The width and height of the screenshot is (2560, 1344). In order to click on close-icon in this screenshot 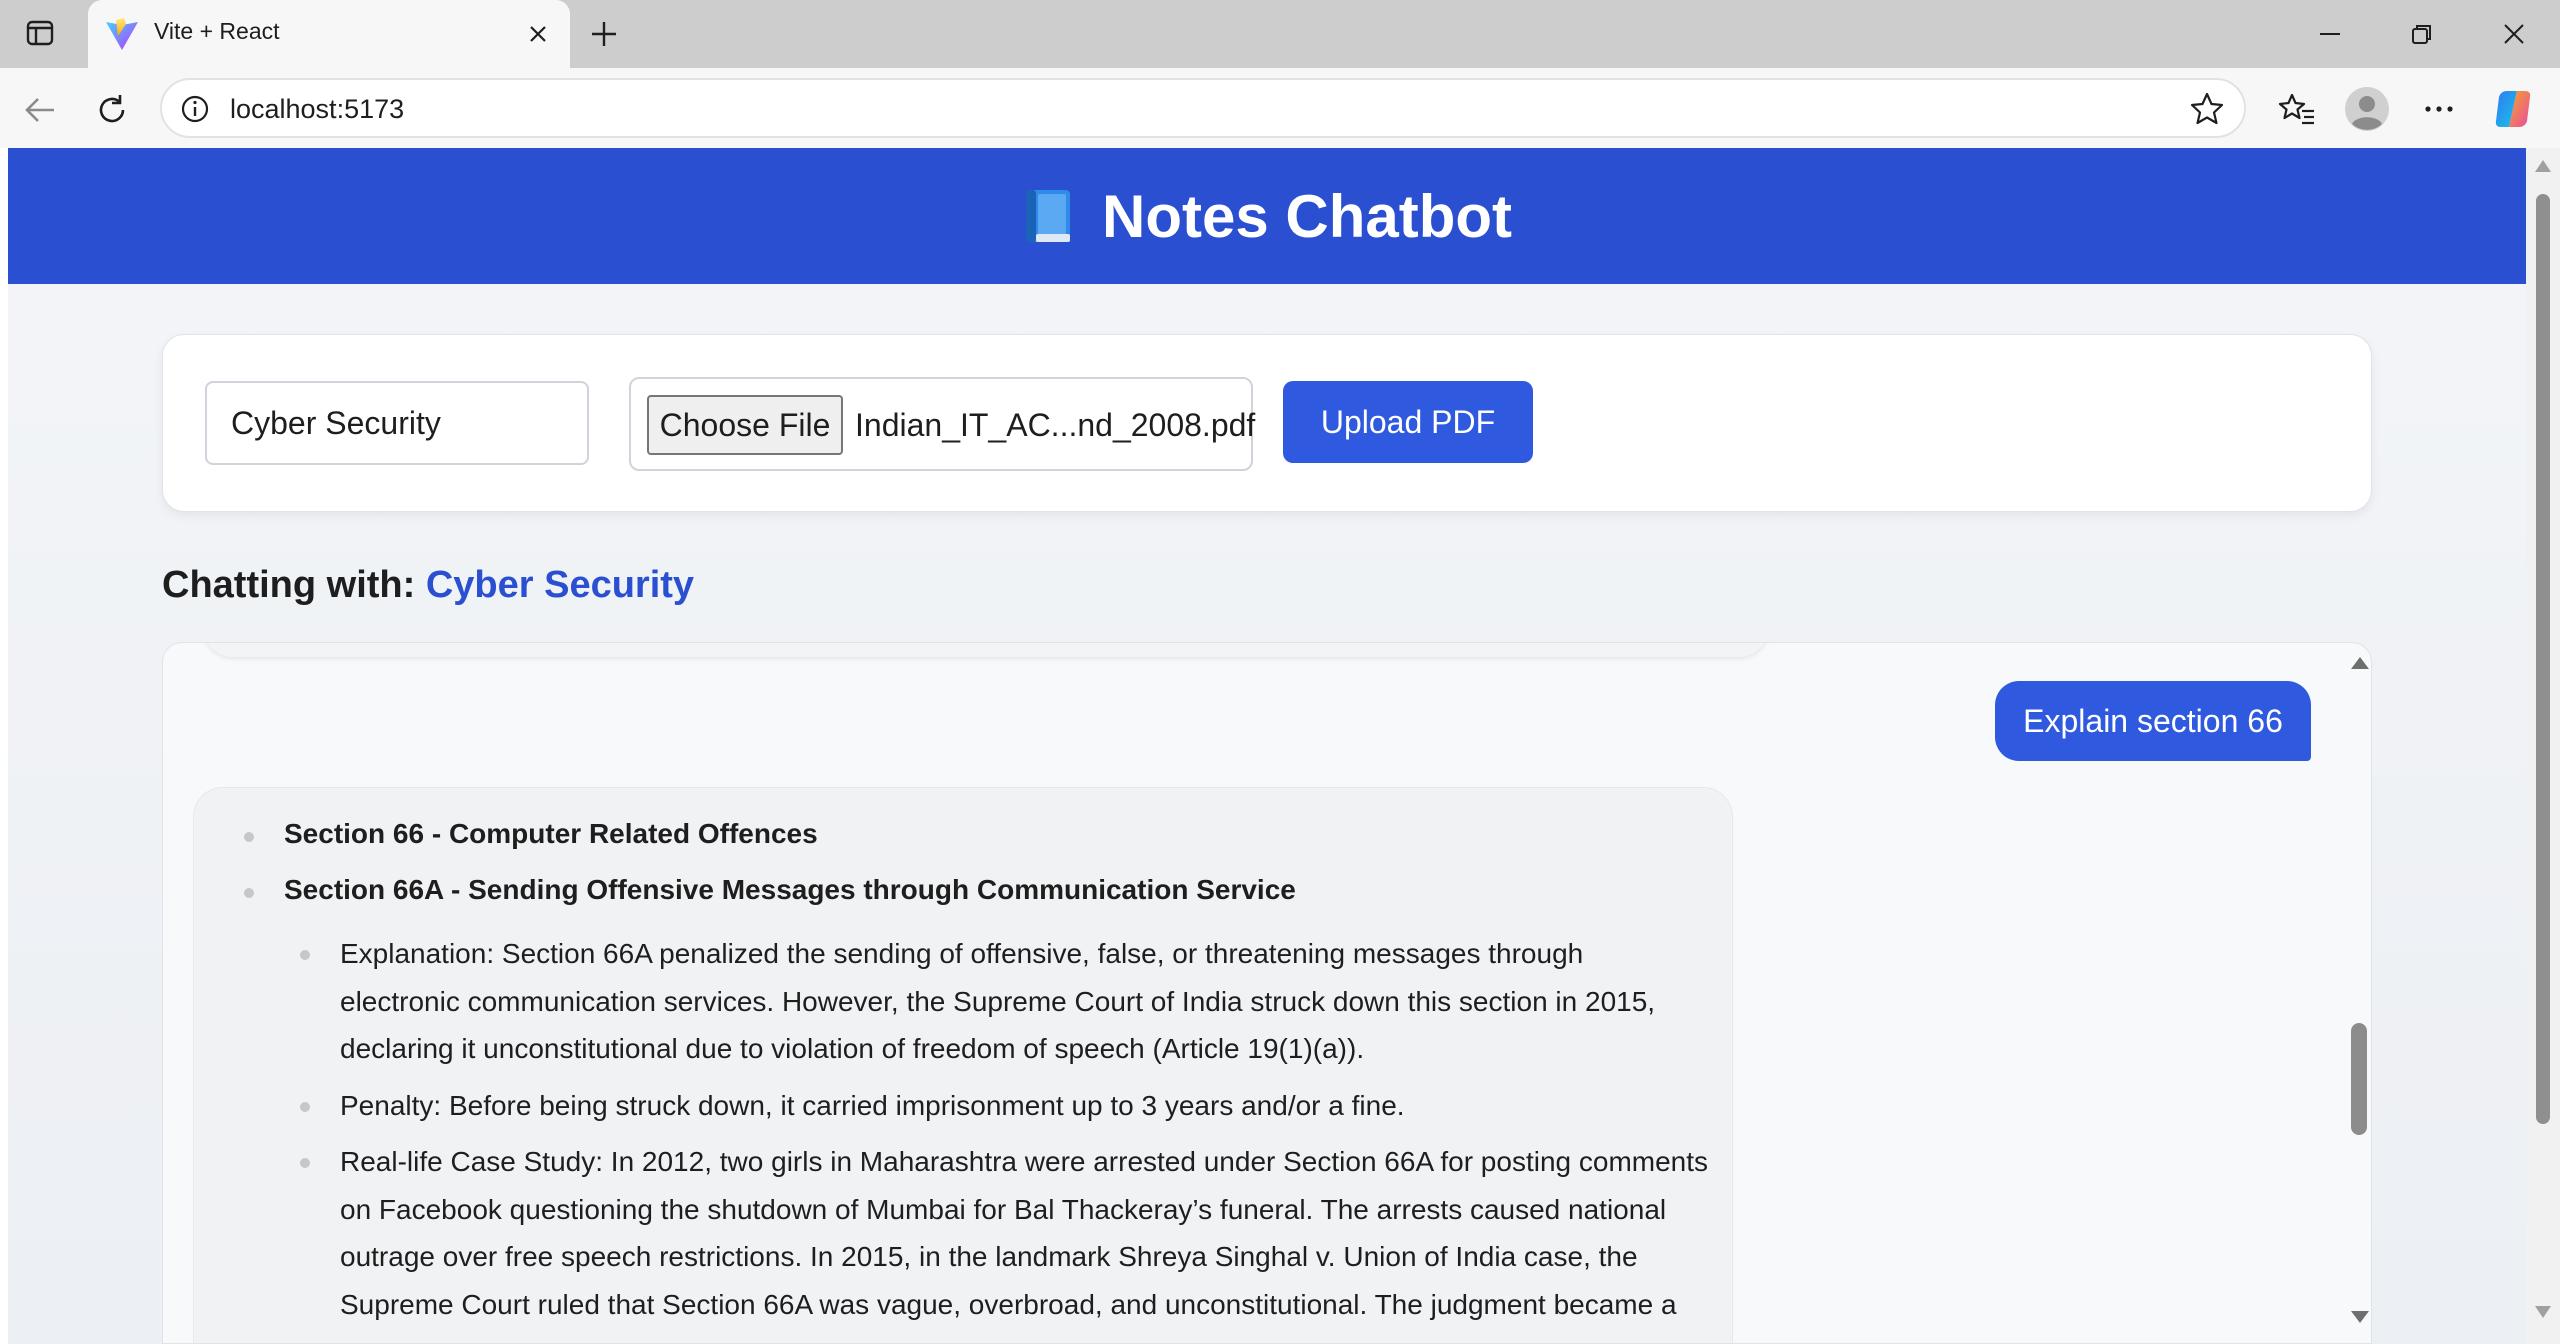, I will do `click(538, 34)`.